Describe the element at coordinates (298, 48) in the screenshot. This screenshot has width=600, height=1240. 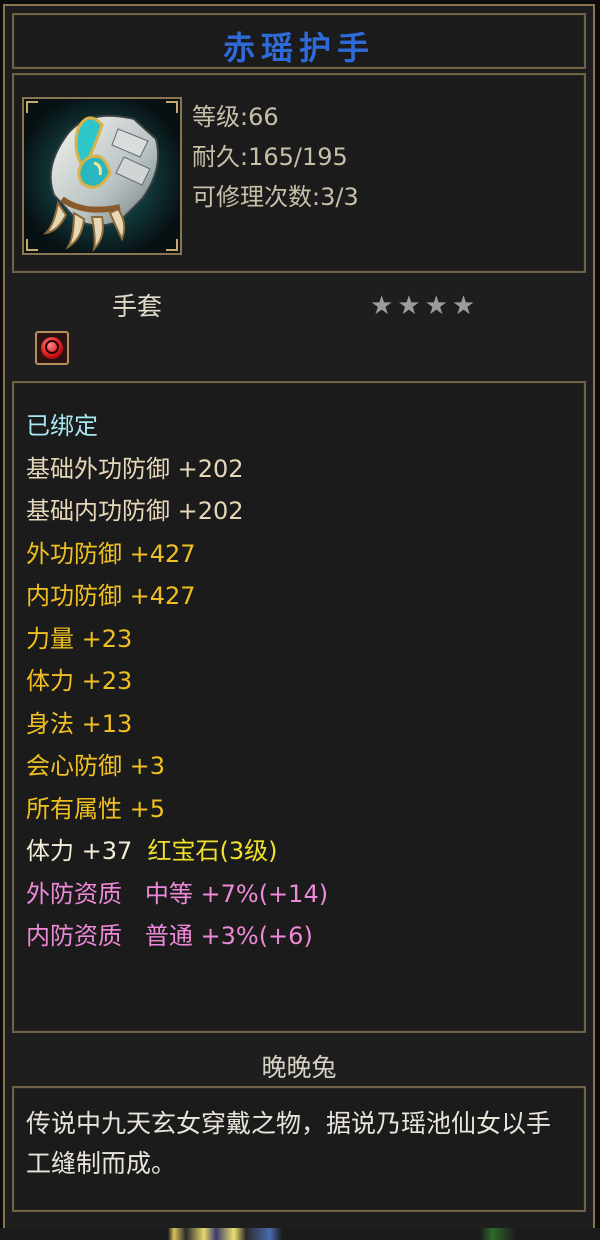
I see `item-name: 赤瑶护手` at that location.